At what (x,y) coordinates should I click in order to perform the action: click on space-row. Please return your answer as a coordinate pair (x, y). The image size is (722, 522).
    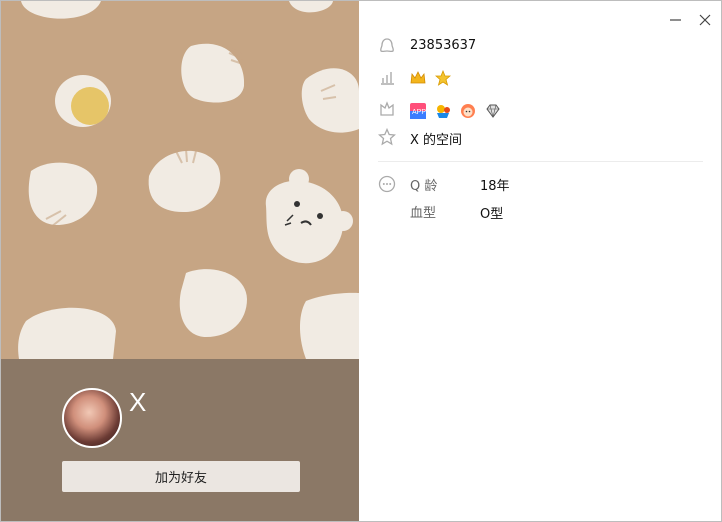
    Looking at the image, I should click on (387, 137).